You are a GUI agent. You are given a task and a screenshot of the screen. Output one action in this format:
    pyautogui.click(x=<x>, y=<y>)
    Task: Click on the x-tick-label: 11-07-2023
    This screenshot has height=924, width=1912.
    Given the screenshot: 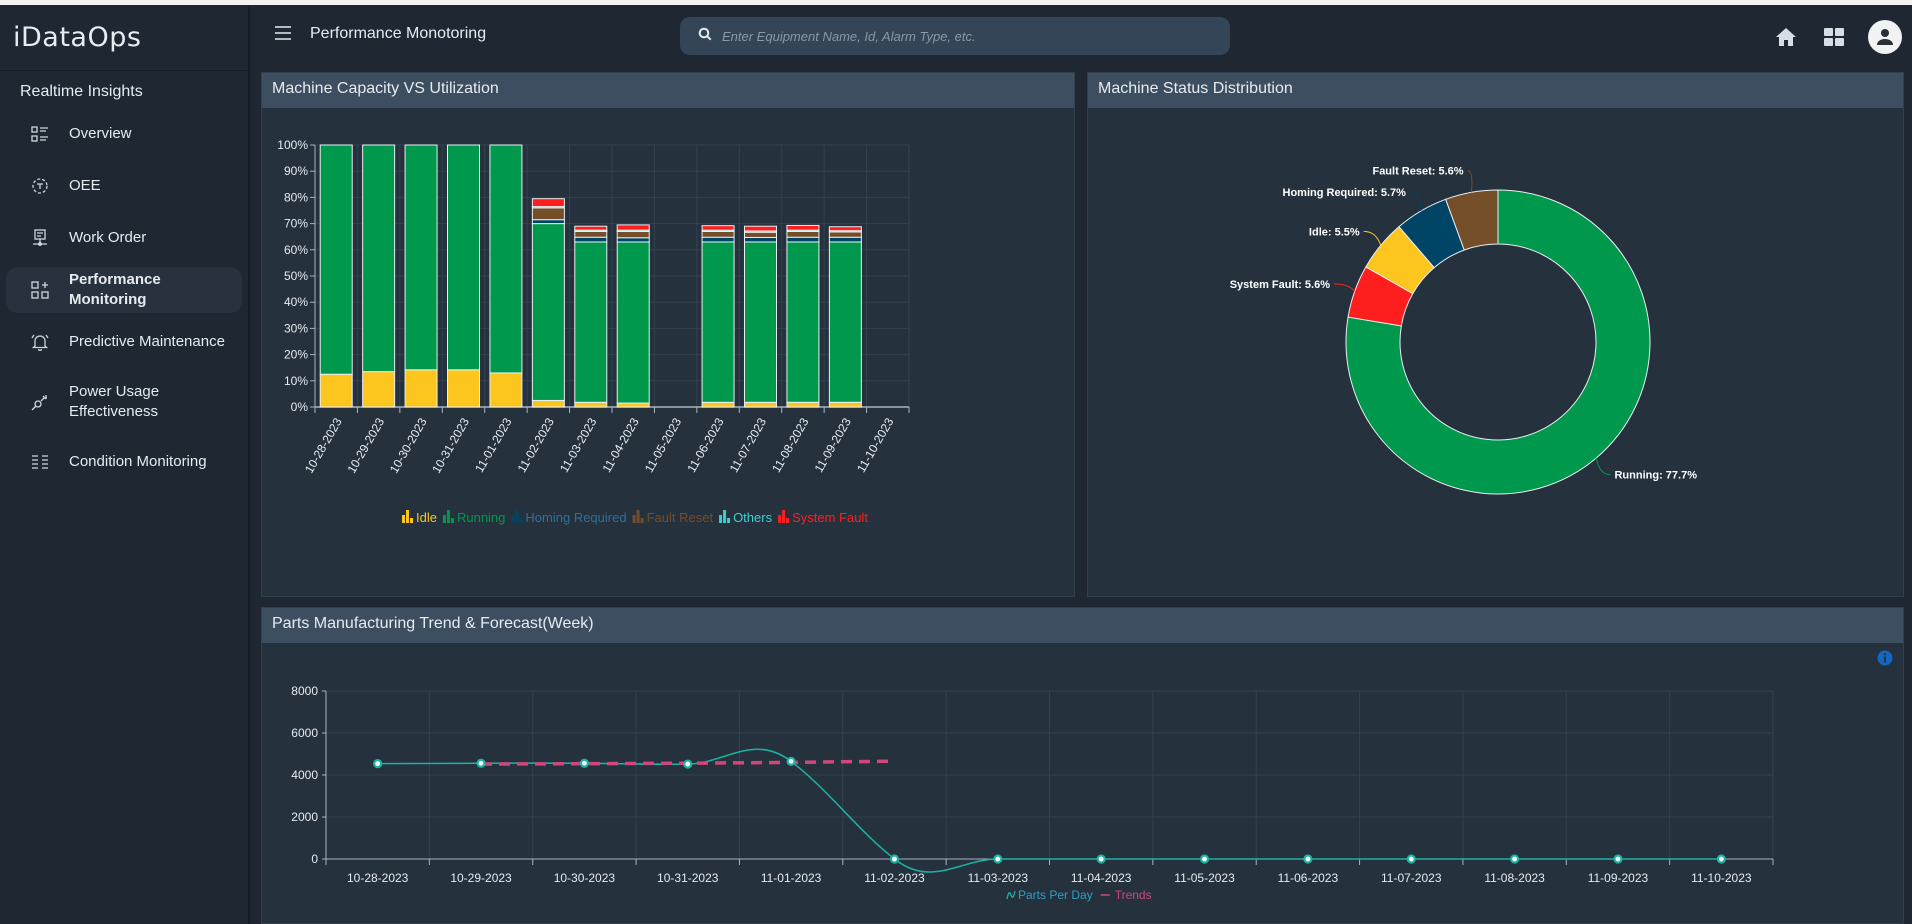 What is the action you would take?
    pyautogui.click(x=748, y=445)
    